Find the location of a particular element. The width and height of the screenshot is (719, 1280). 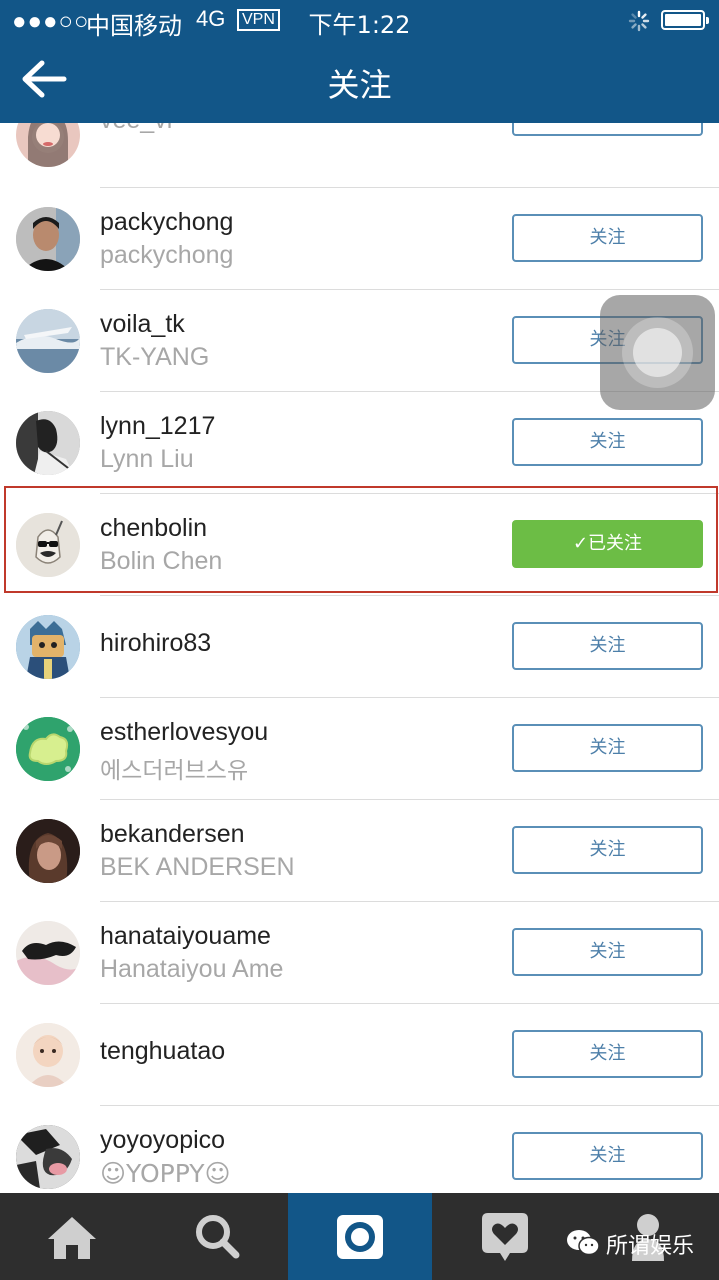

full-name: packychong is located at coordinates (167, 255).